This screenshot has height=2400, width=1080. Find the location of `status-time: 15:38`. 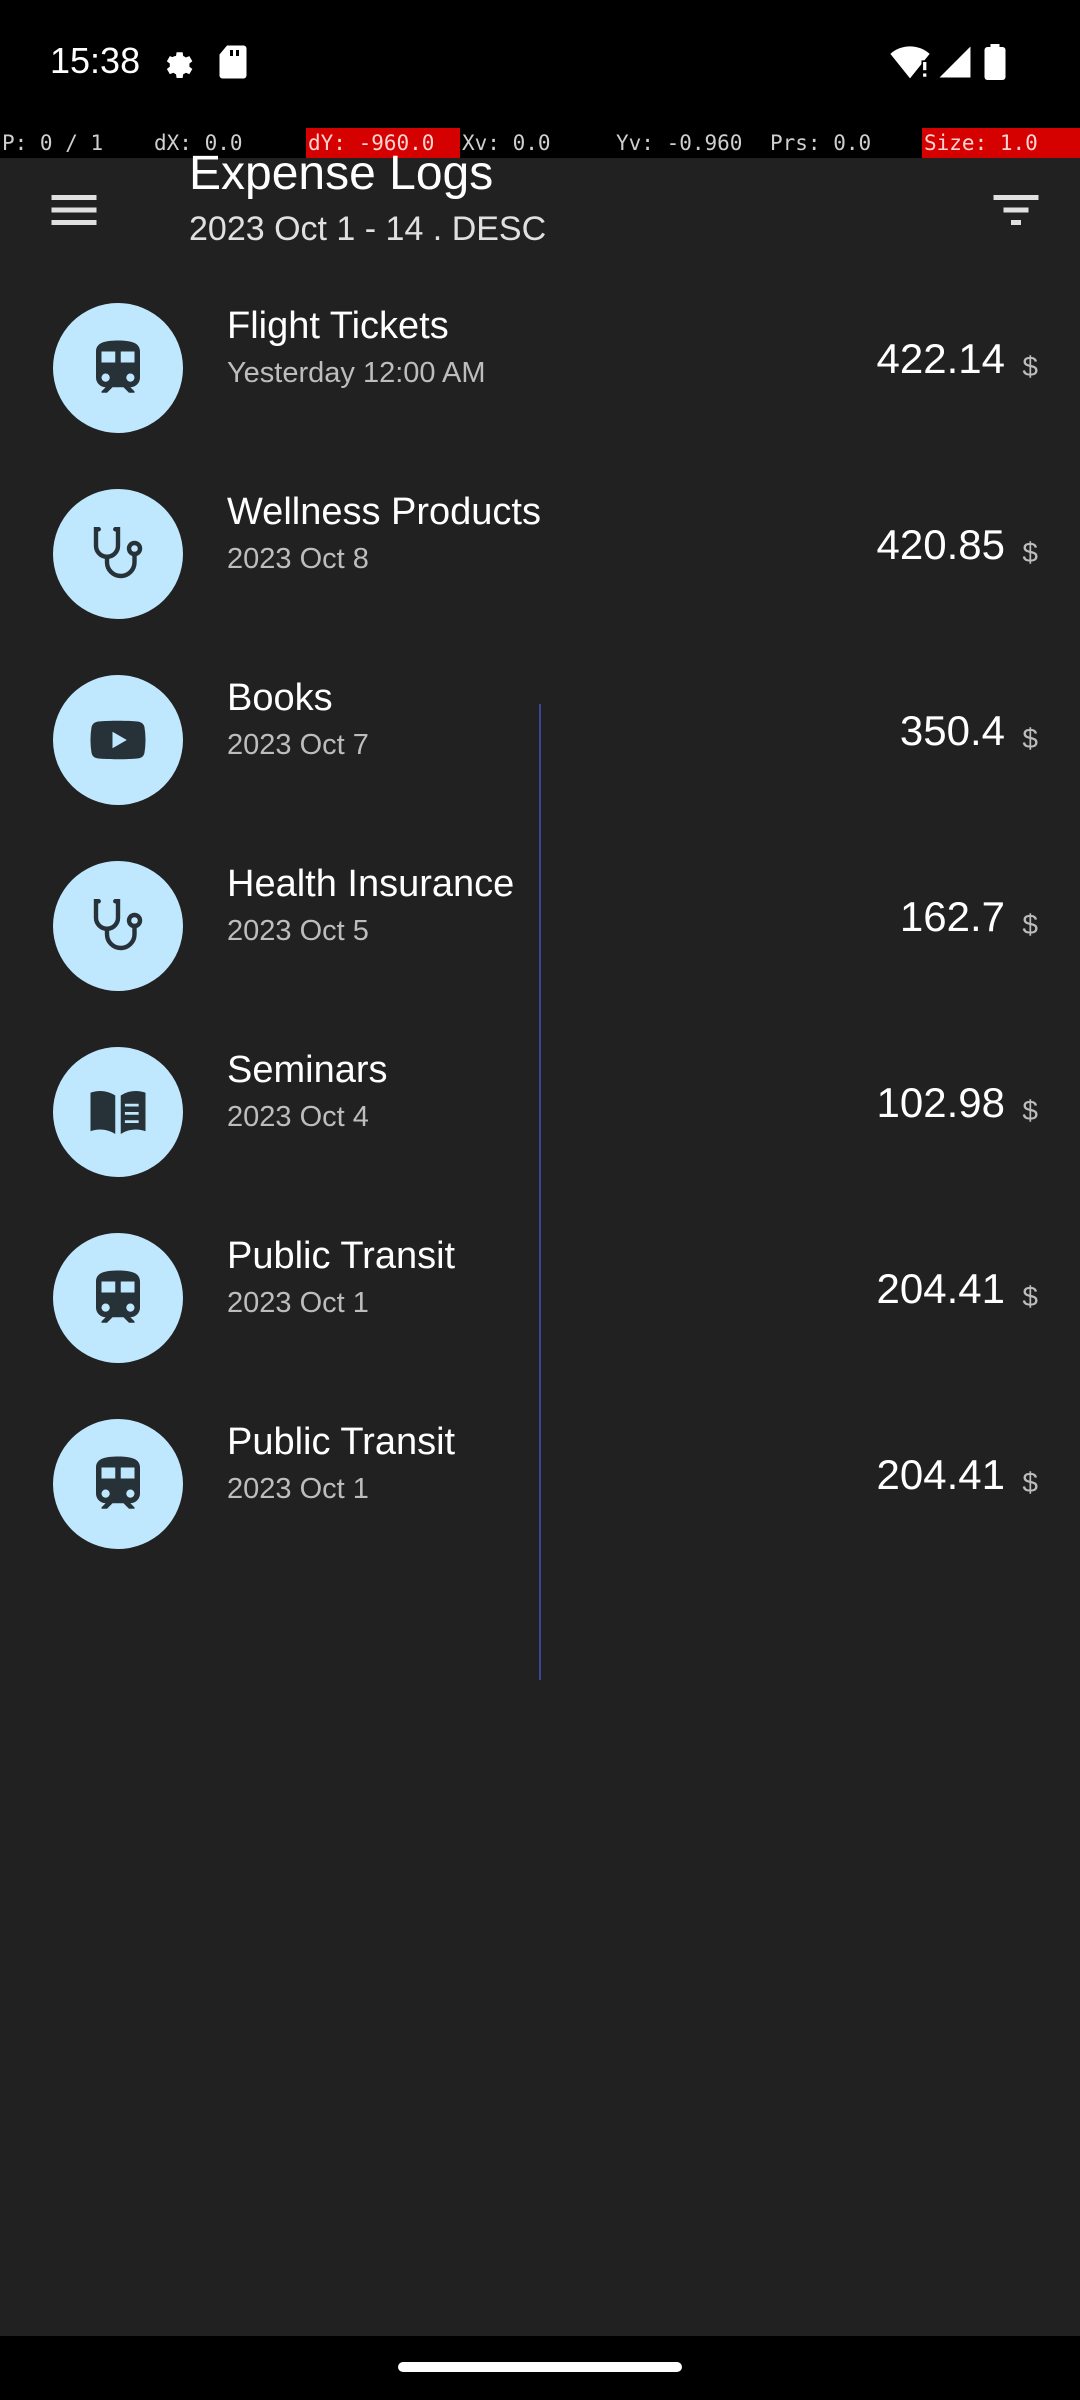

status-time: 15:38 is located at coordinates (95, 60).